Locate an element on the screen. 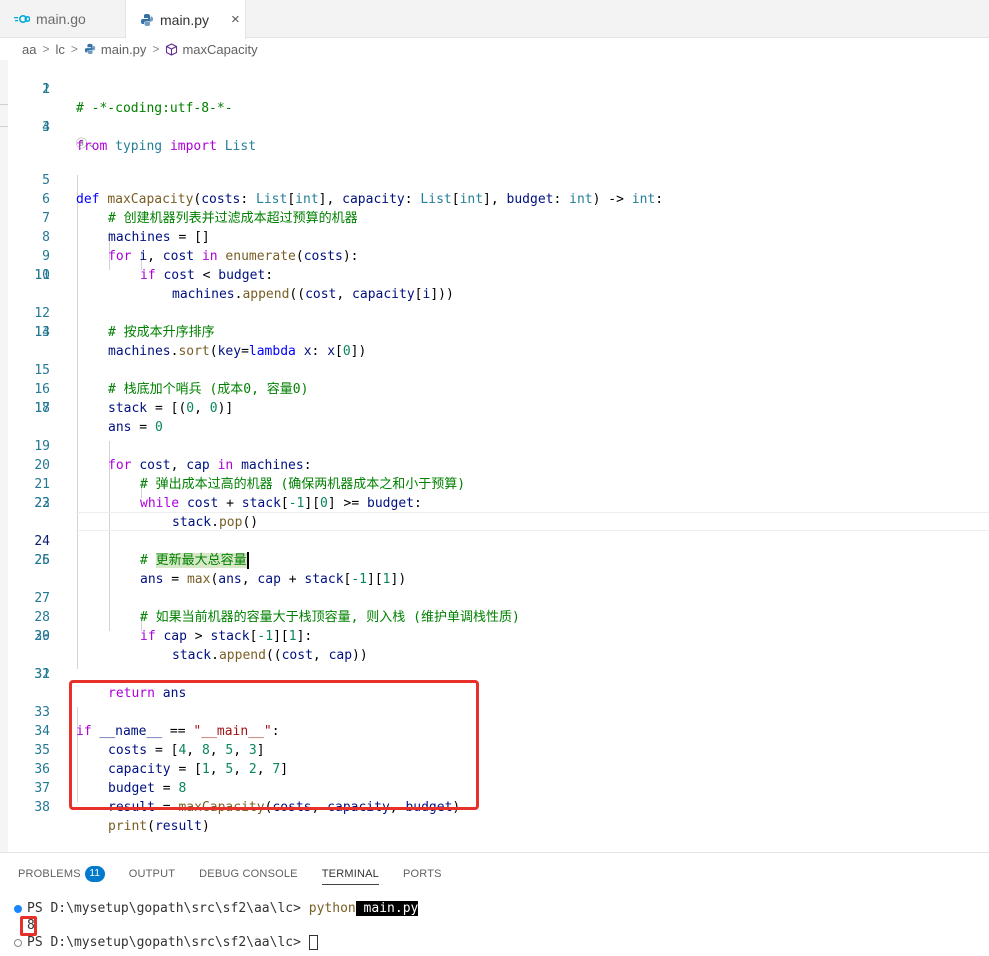 Image resolution: width=989 pixels, height=956 pixels. code-line: 7 machines = [] is located at coordinates (126, 228).